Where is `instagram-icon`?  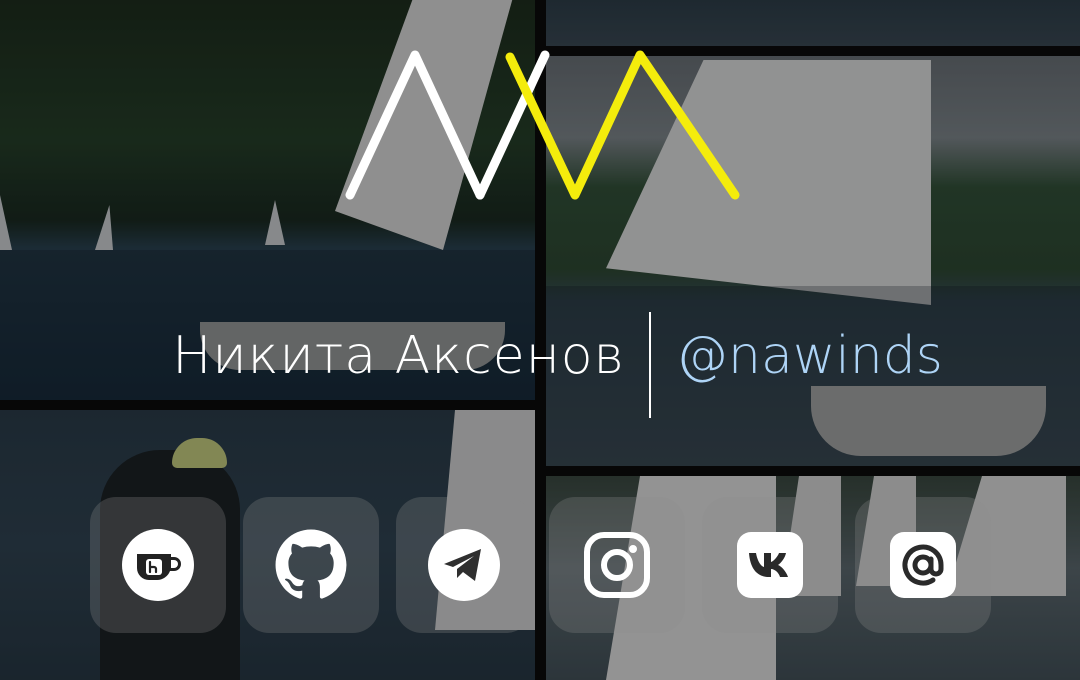
instagram-icon is located at coordinates (617, 565).